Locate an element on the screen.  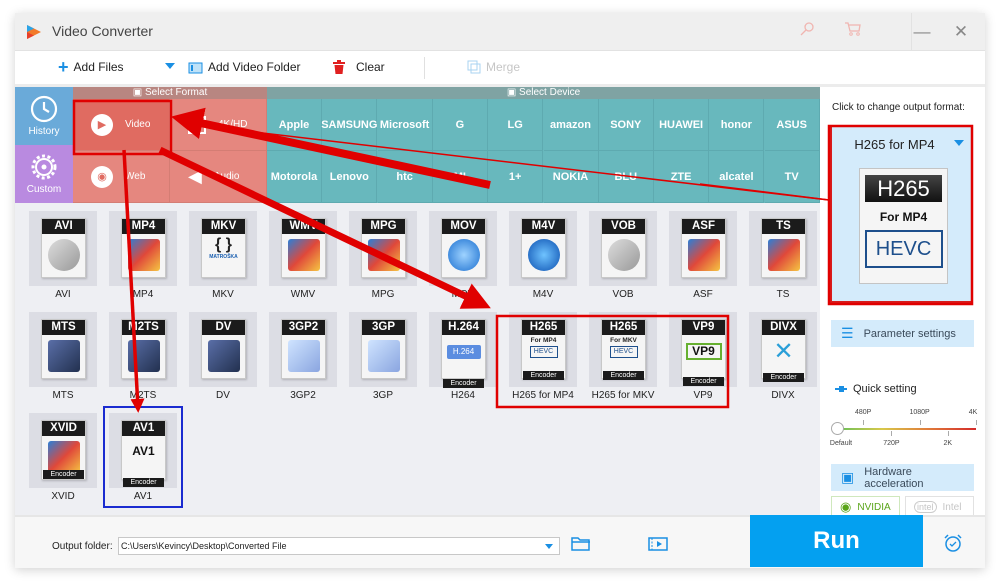
device-brand-r2-5: NOKIA is located at coordinates (571, 177).